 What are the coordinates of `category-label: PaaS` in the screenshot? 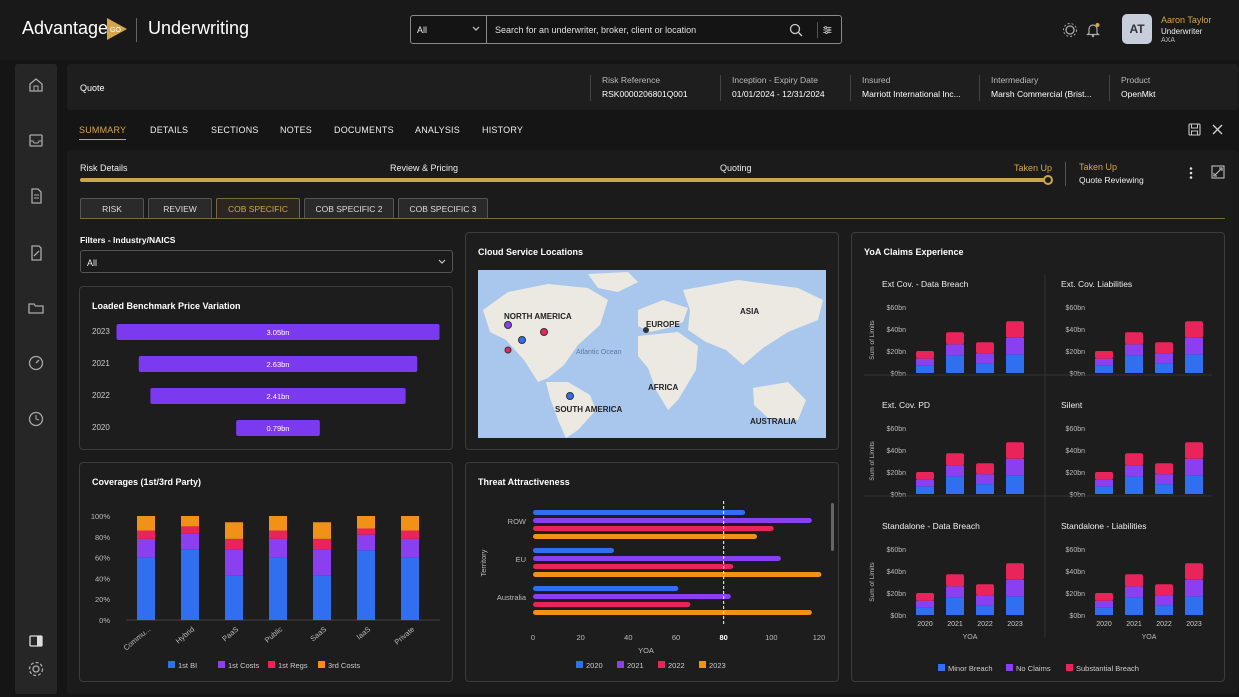 It's located at (230, 634).